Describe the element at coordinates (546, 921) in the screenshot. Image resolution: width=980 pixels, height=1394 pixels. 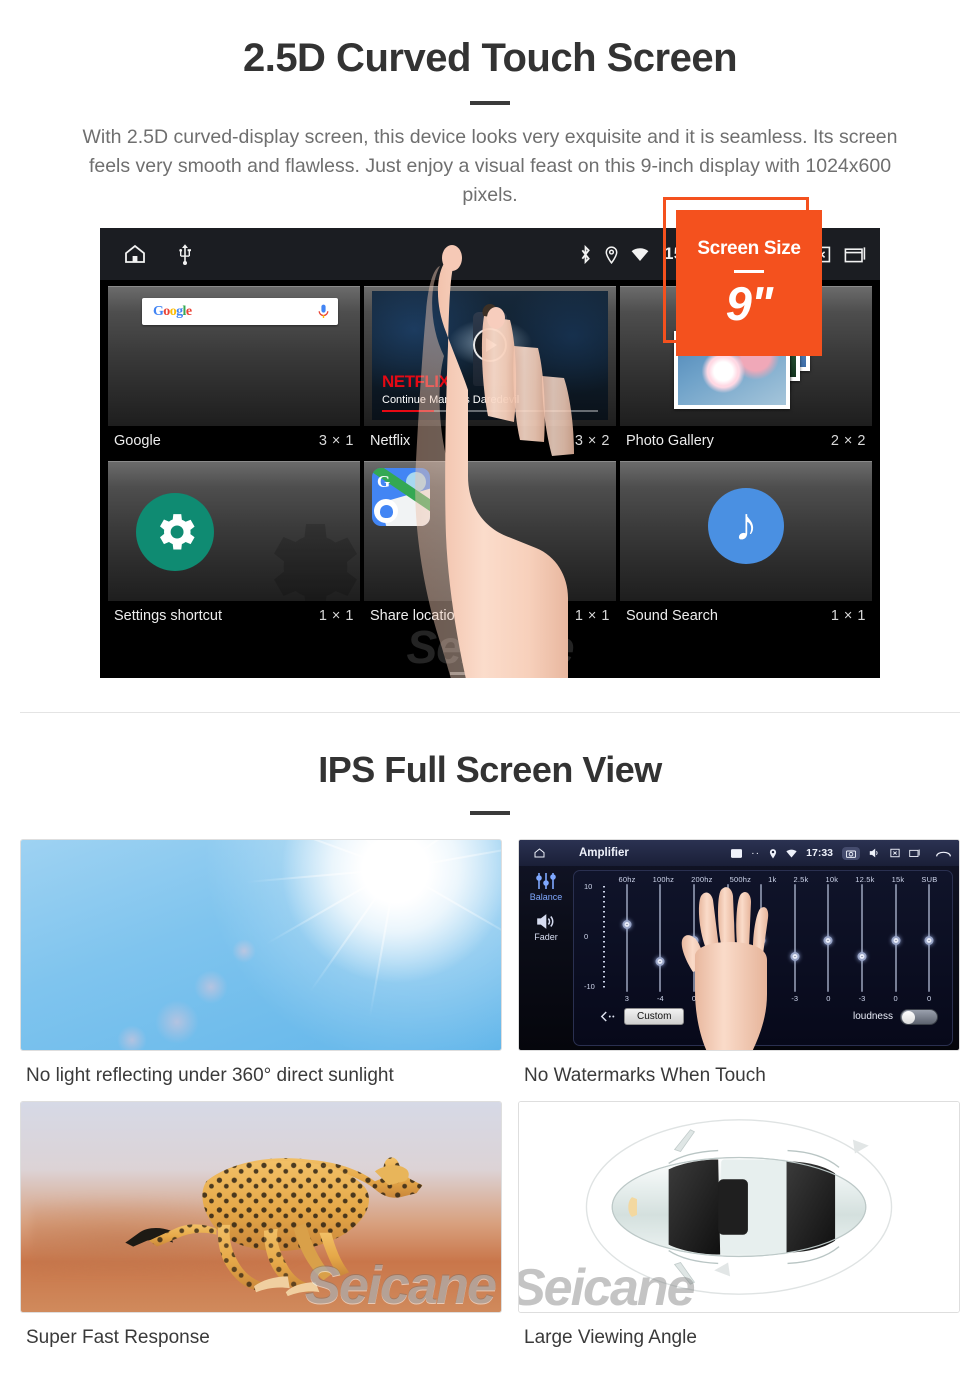
I see `fader-icon` at that location.